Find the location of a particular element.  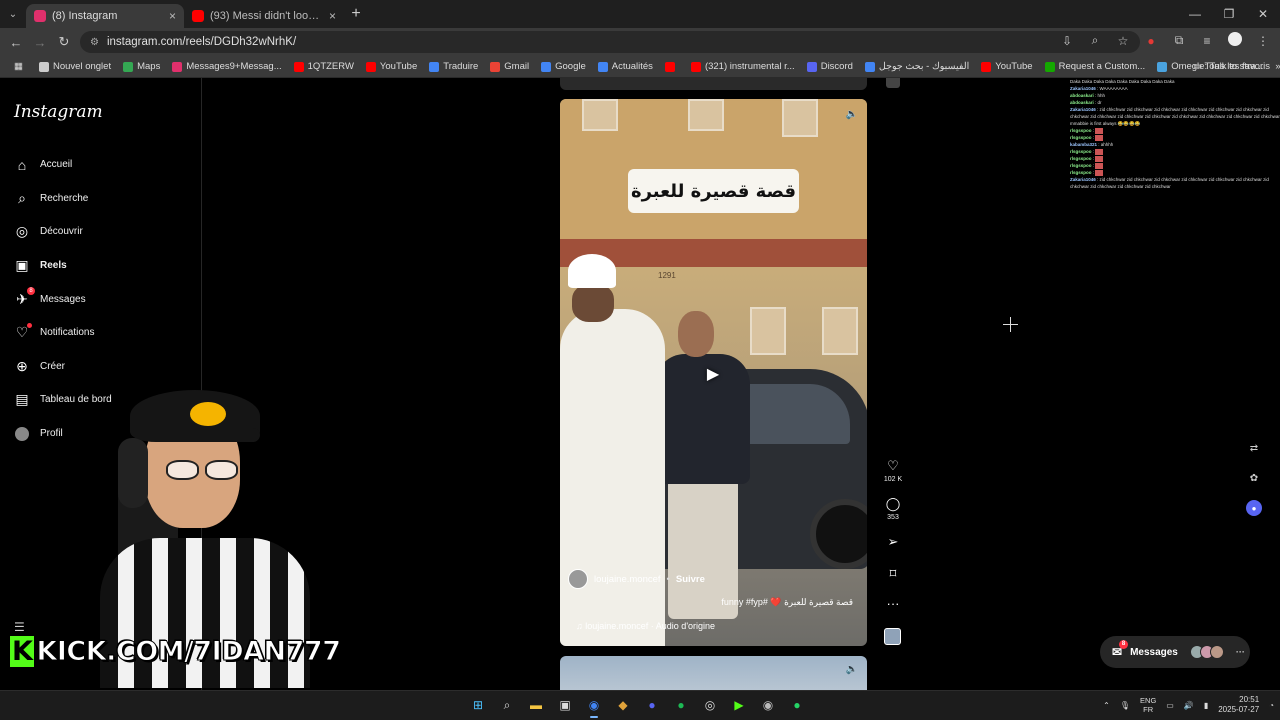

comment-icon: ◯ is located at coordinates (893, 504).